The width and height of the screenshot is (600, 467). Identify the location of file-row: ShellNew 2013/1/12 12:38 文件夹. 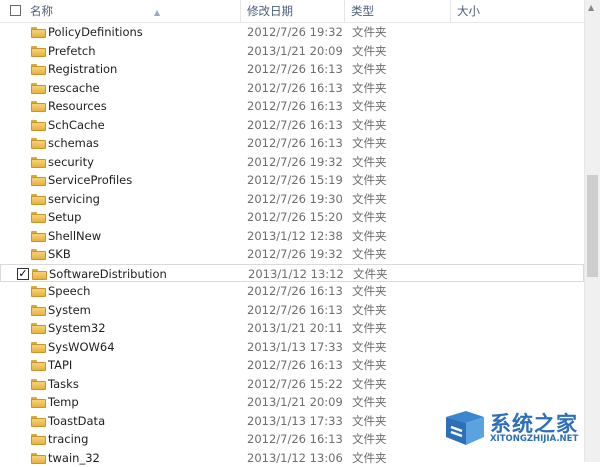
(292, 236).